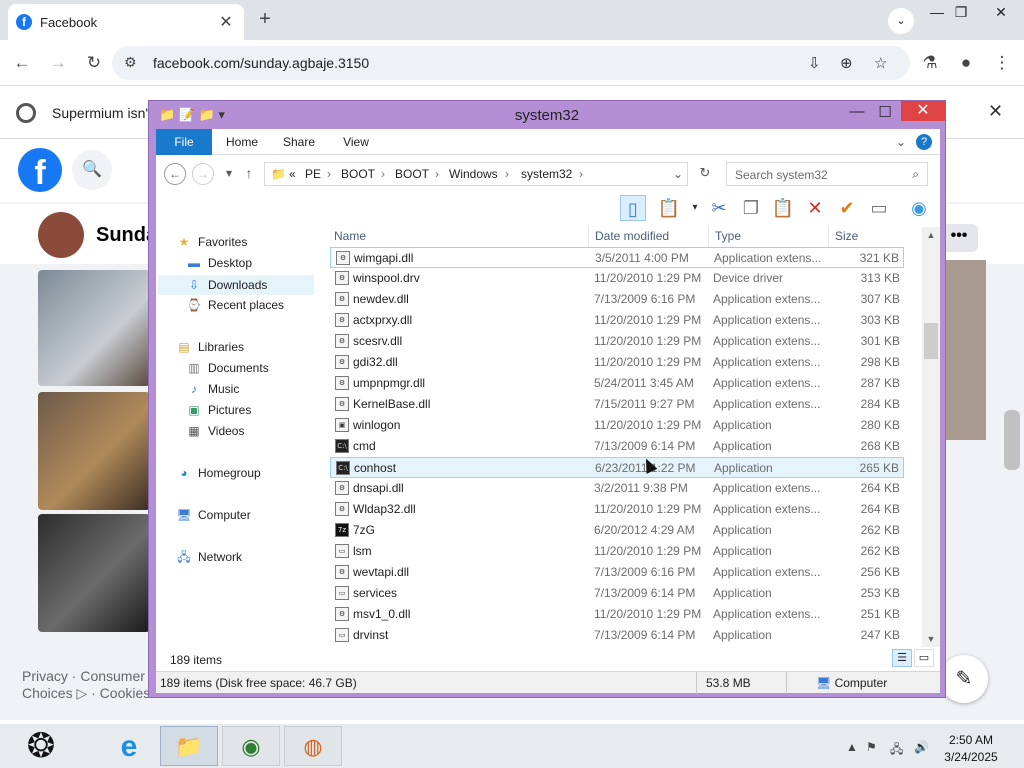  Describe the element at coordinates (547, 115) in the screenshot. I see `explorer-titlebar: 📁 📝 📁 ▾ system32 — ☐ ✕` at that location.